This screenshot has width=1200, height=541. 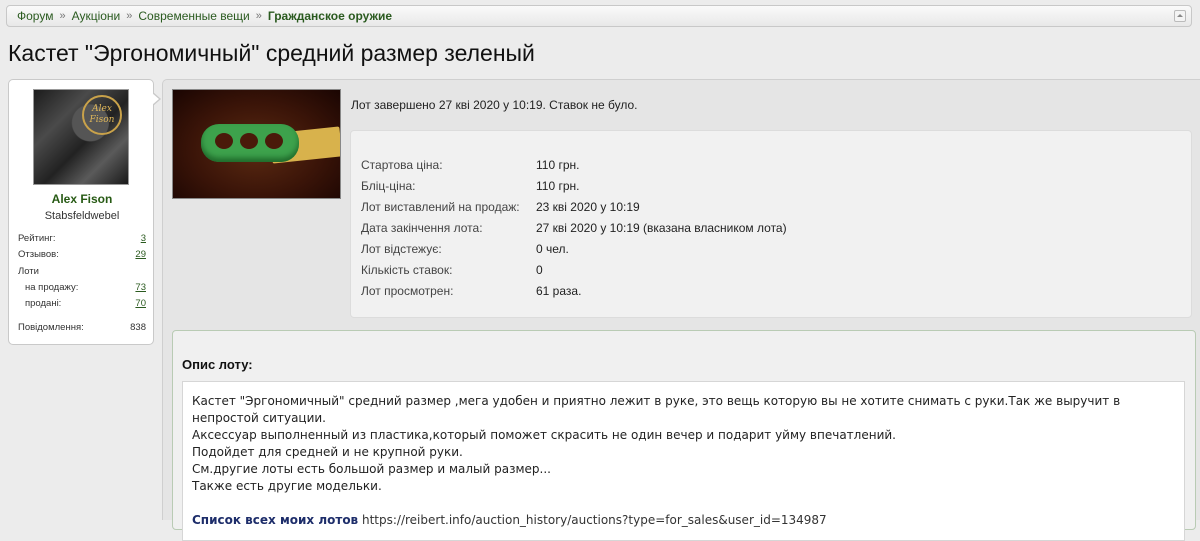 I want to click on stat-rating-value: 3, so click(x=143, y=238).